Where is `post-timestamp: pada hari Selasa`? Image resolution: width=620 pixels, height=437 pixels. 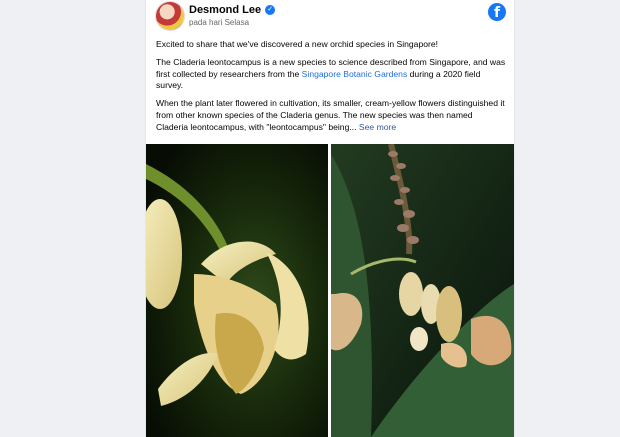
post-timestamp: pada hari Selasa is located at coordinates (219, 22).